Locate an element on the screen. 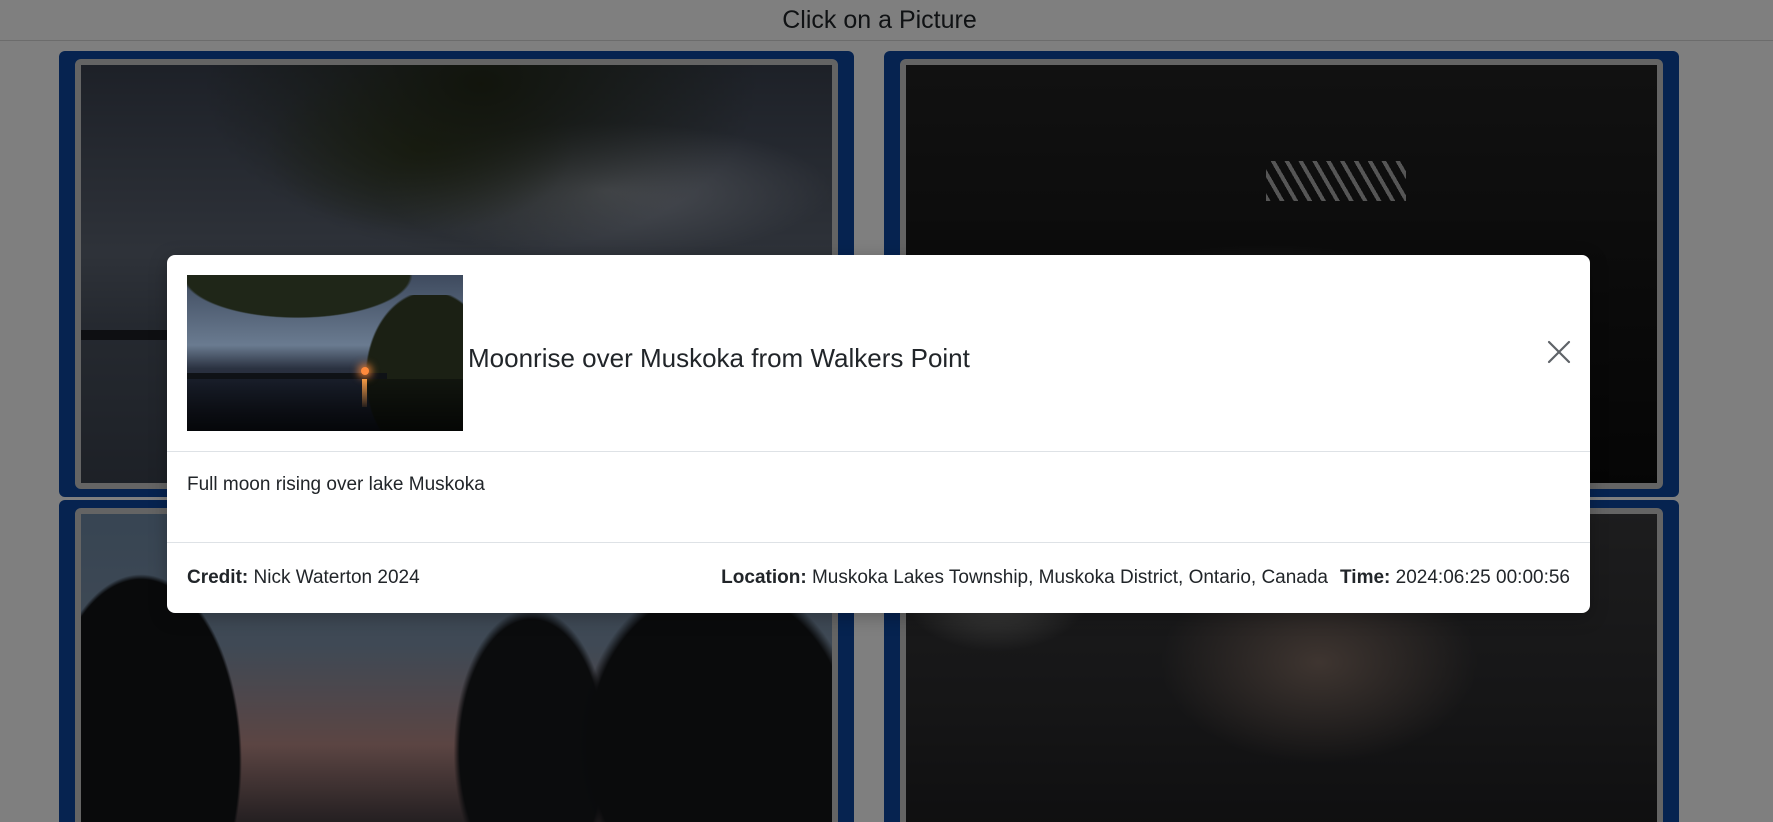 This screenshot has width=1773, height=822. thumbnail-moon-reflection is located at coordinates (364, 393).